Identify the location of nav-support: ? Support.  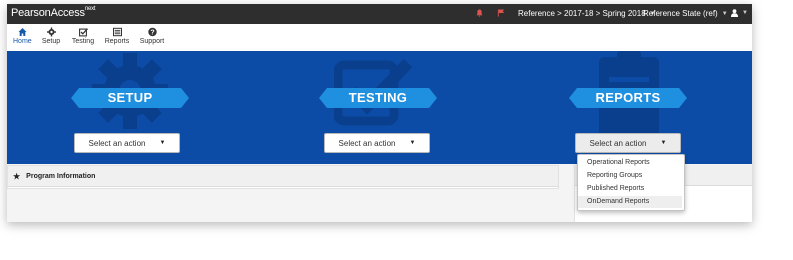
(152, 36).